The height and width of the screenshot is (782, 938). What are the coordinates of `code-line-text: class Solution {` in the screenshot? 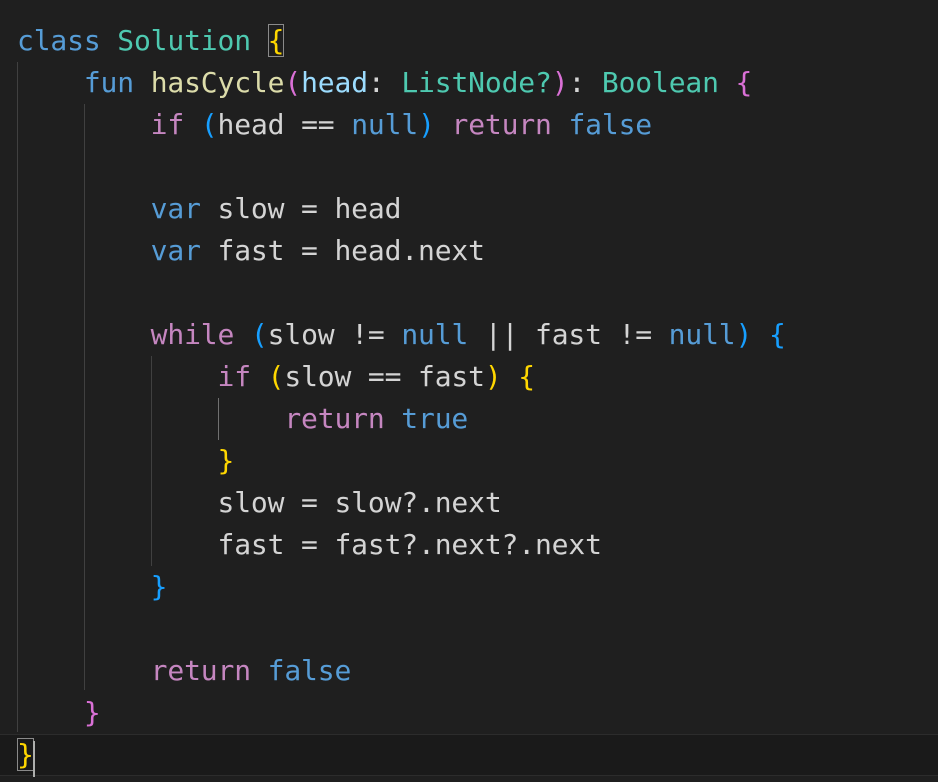 It's located at (151, 41).